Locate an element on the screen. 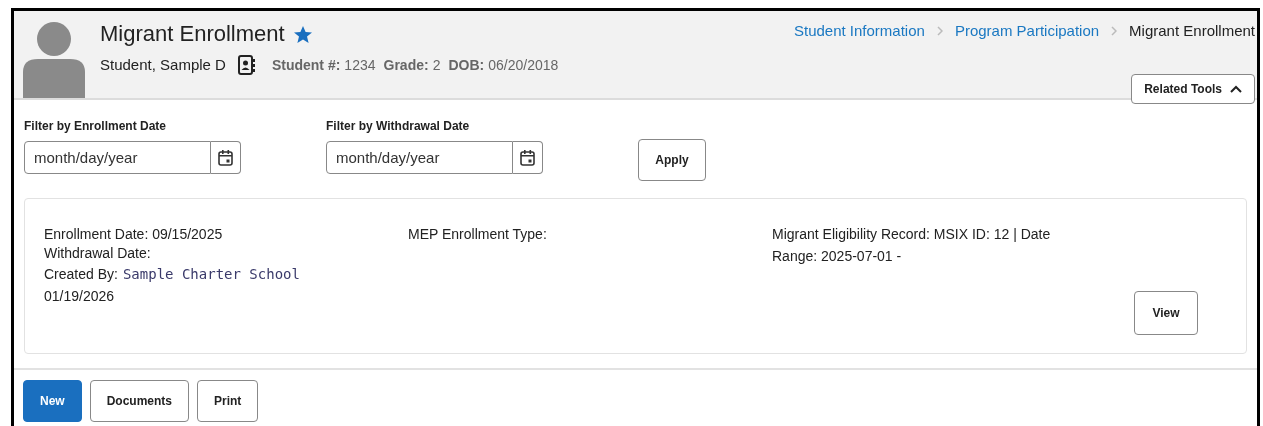 Image resolution: width=1263 pixels, height=426 pixels. apply-button: Apply is located at coordinates (672, 160).